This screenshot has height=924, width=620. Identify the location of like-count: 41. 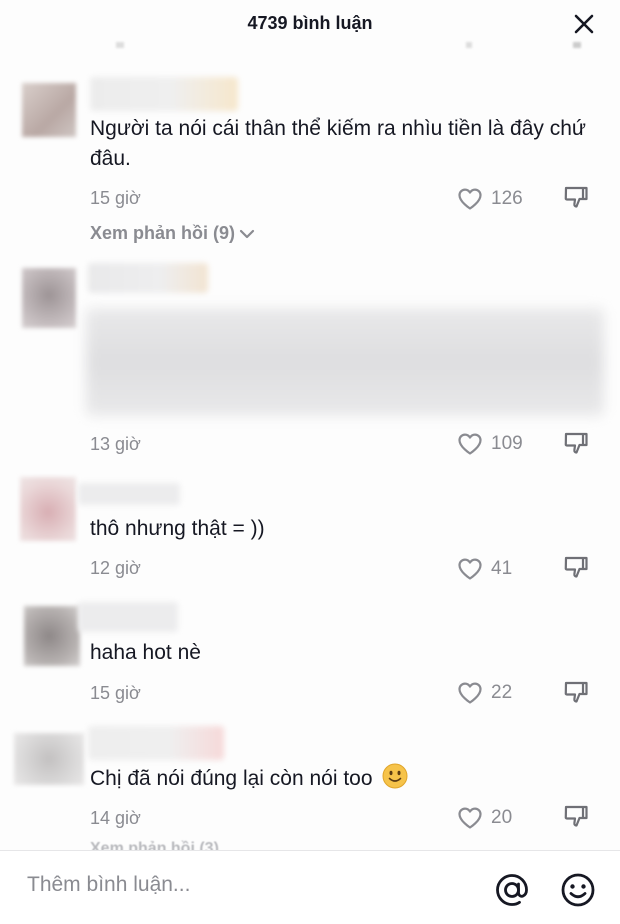
(502, 568).